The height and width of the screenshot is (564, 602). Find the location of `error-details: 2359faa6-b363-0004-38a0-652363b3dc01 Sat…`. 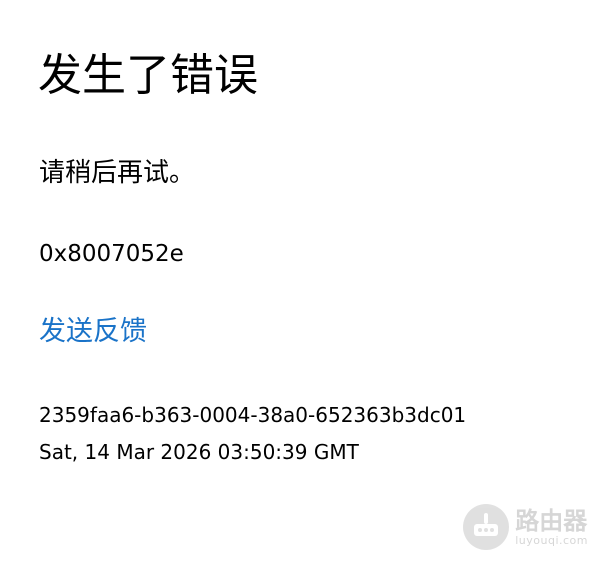

error-details: 2359faa6-b363-0004-38a0-652363b3dc01 Sat… is located at coordinates (252, 434).